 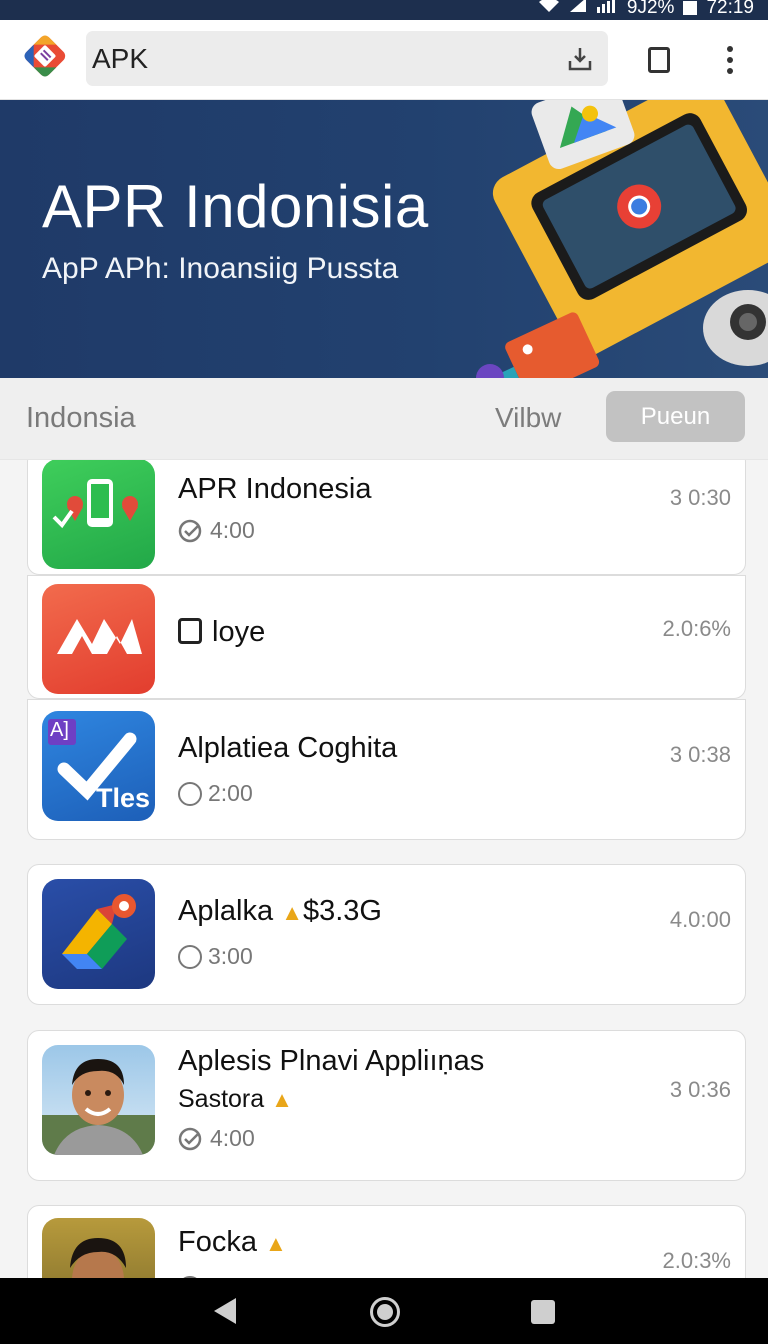 I want to click on back-icon, so click(x=225, y=1311).